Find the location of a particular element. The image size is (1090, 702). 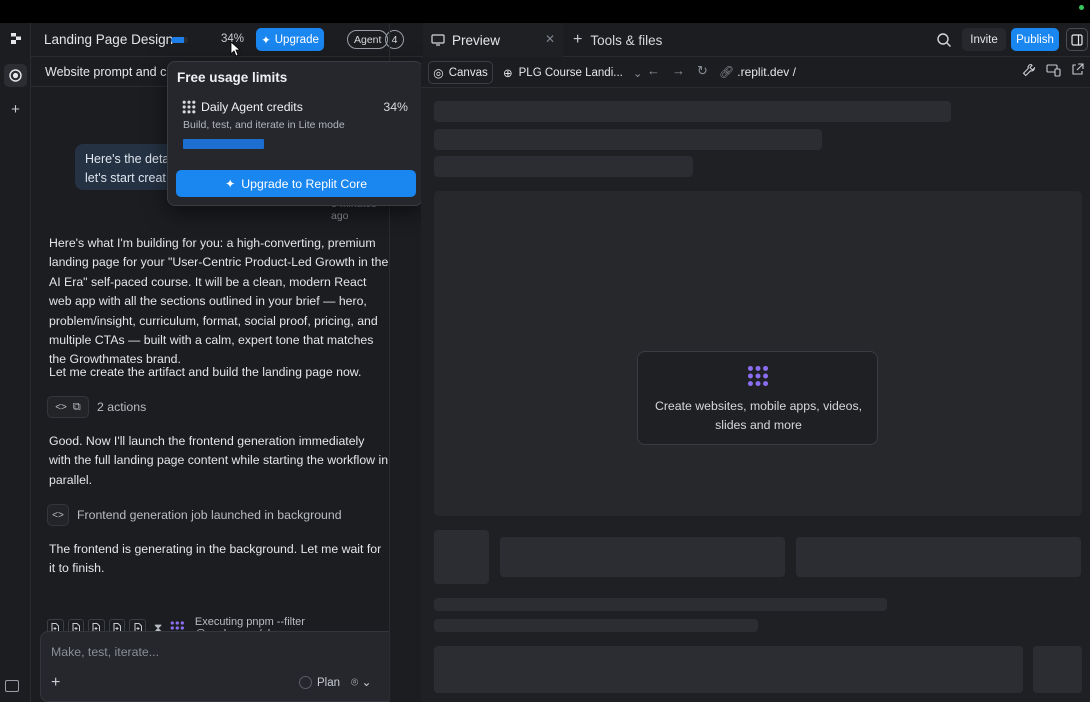

new-chat-plus-icon: + is located at coordinates (15, 109).